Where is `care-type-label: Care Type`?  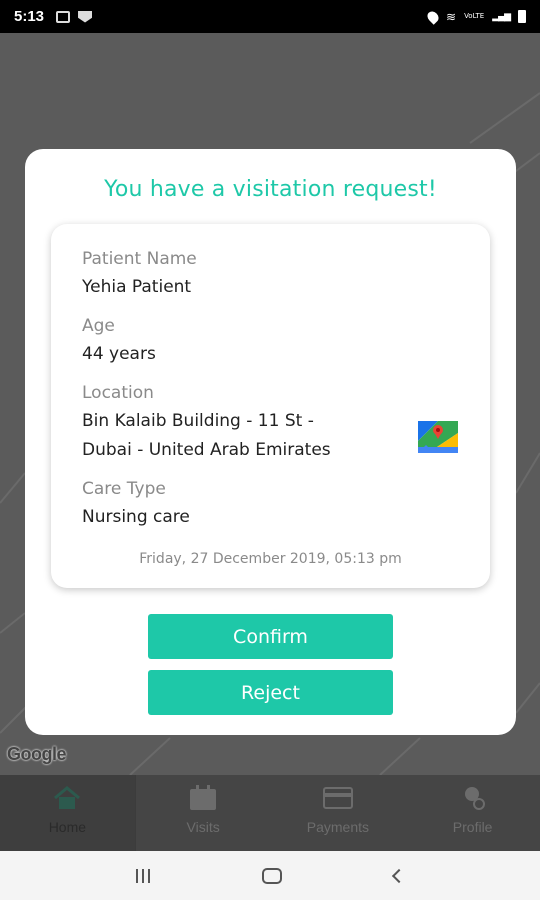 care-type-label: Care Type is located at coordinates (124, 489).